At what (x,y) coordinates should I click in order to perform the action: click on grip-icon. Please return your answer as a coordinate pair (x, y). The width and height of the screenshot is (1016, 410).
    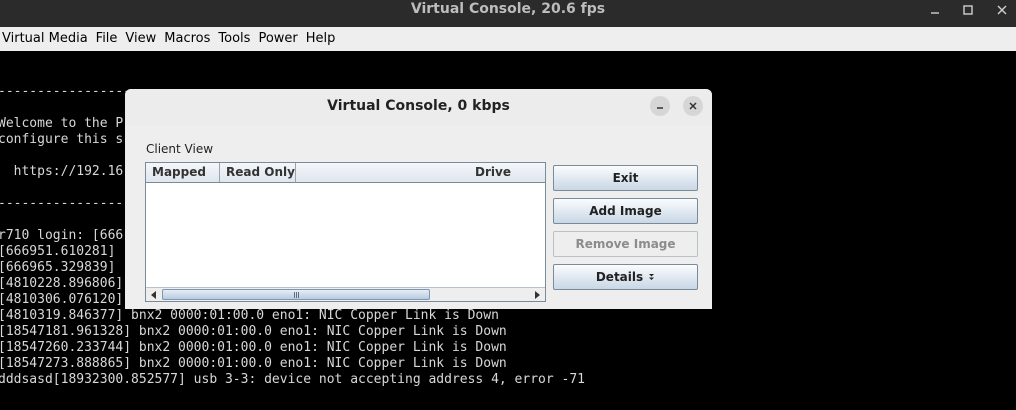
    Looking at the image, I should click on (296, 294).